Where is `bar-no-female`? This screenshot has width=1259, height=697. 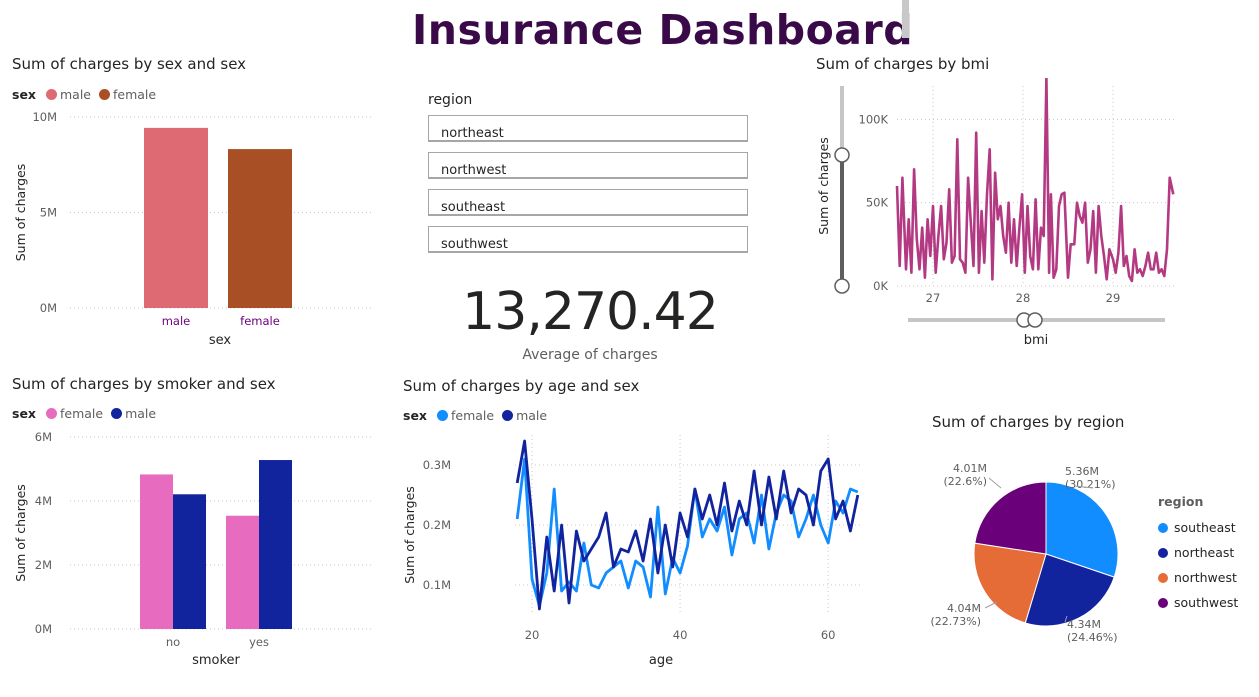
bar-no-female is located at coordinates (156, 551).